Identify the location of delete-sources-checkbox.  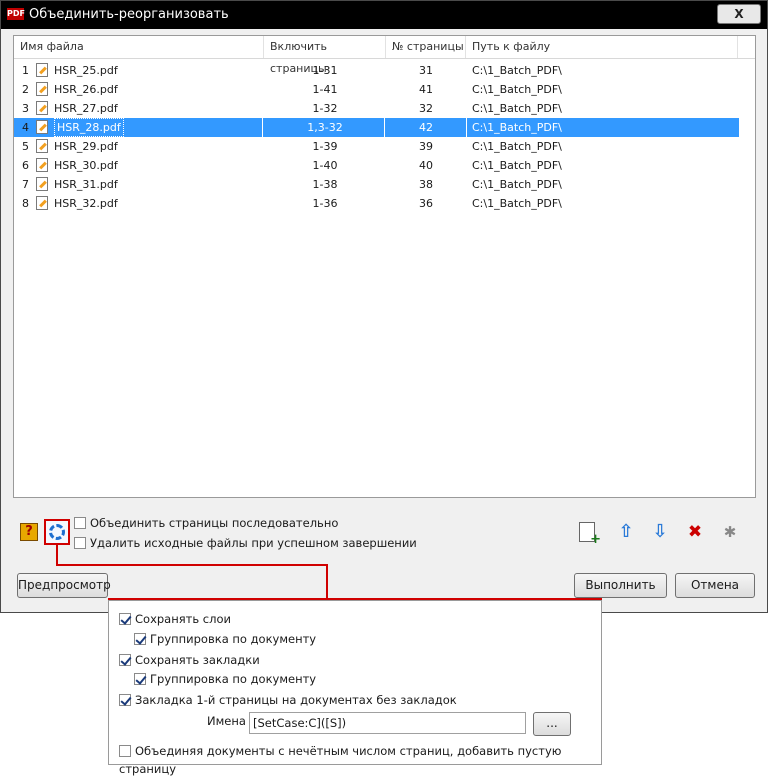
(80, 542).